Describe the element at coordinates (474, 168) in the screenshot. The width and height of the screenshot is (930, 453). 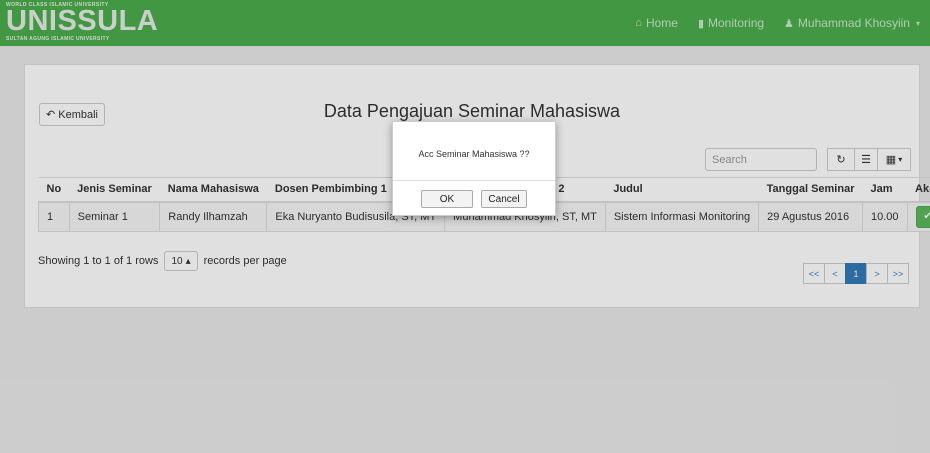
I see `confirm-dialog: Acc Seminar Mahasiswa ?? OK Cancel` at that location.